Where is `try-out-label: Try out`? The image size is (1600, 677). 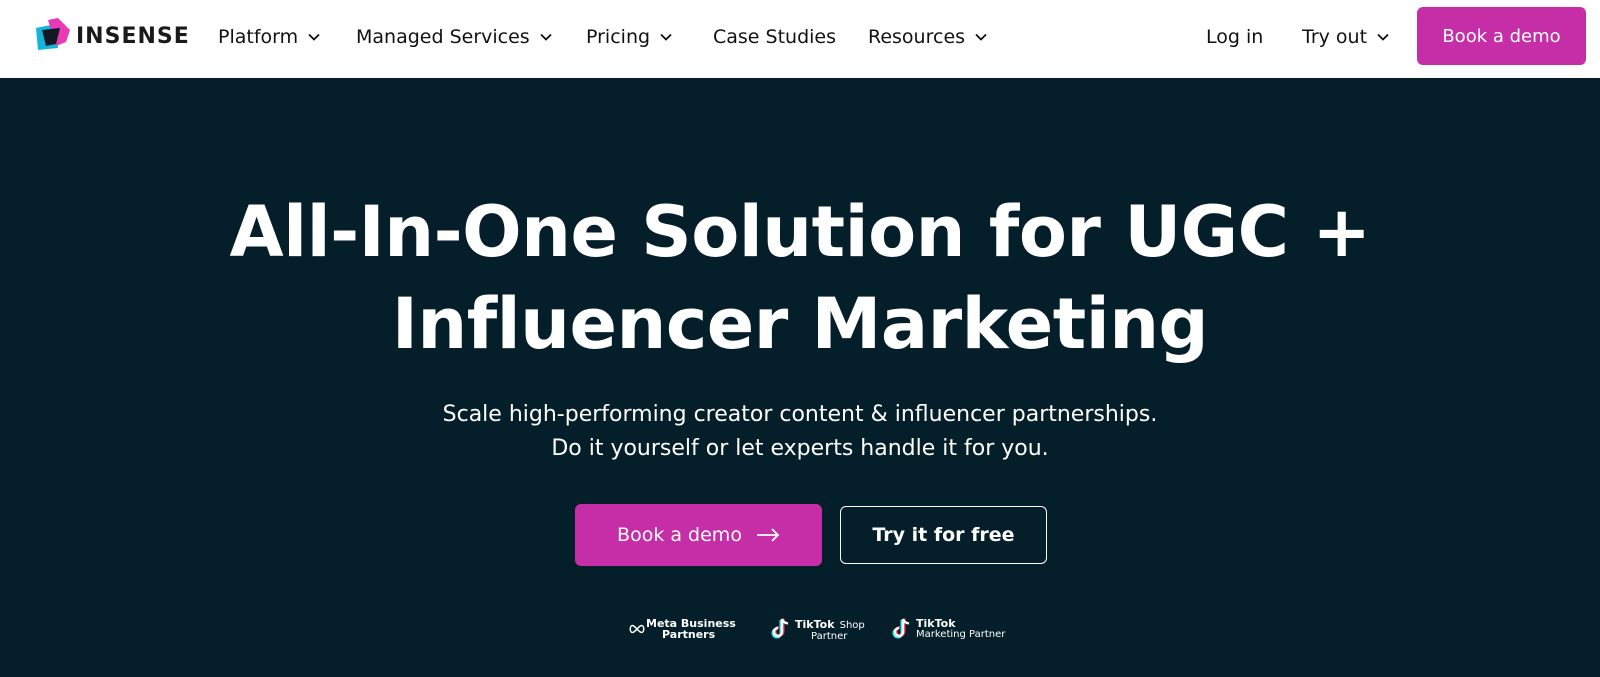 try-out-label: Try out is located at coordinates (1335, 37).